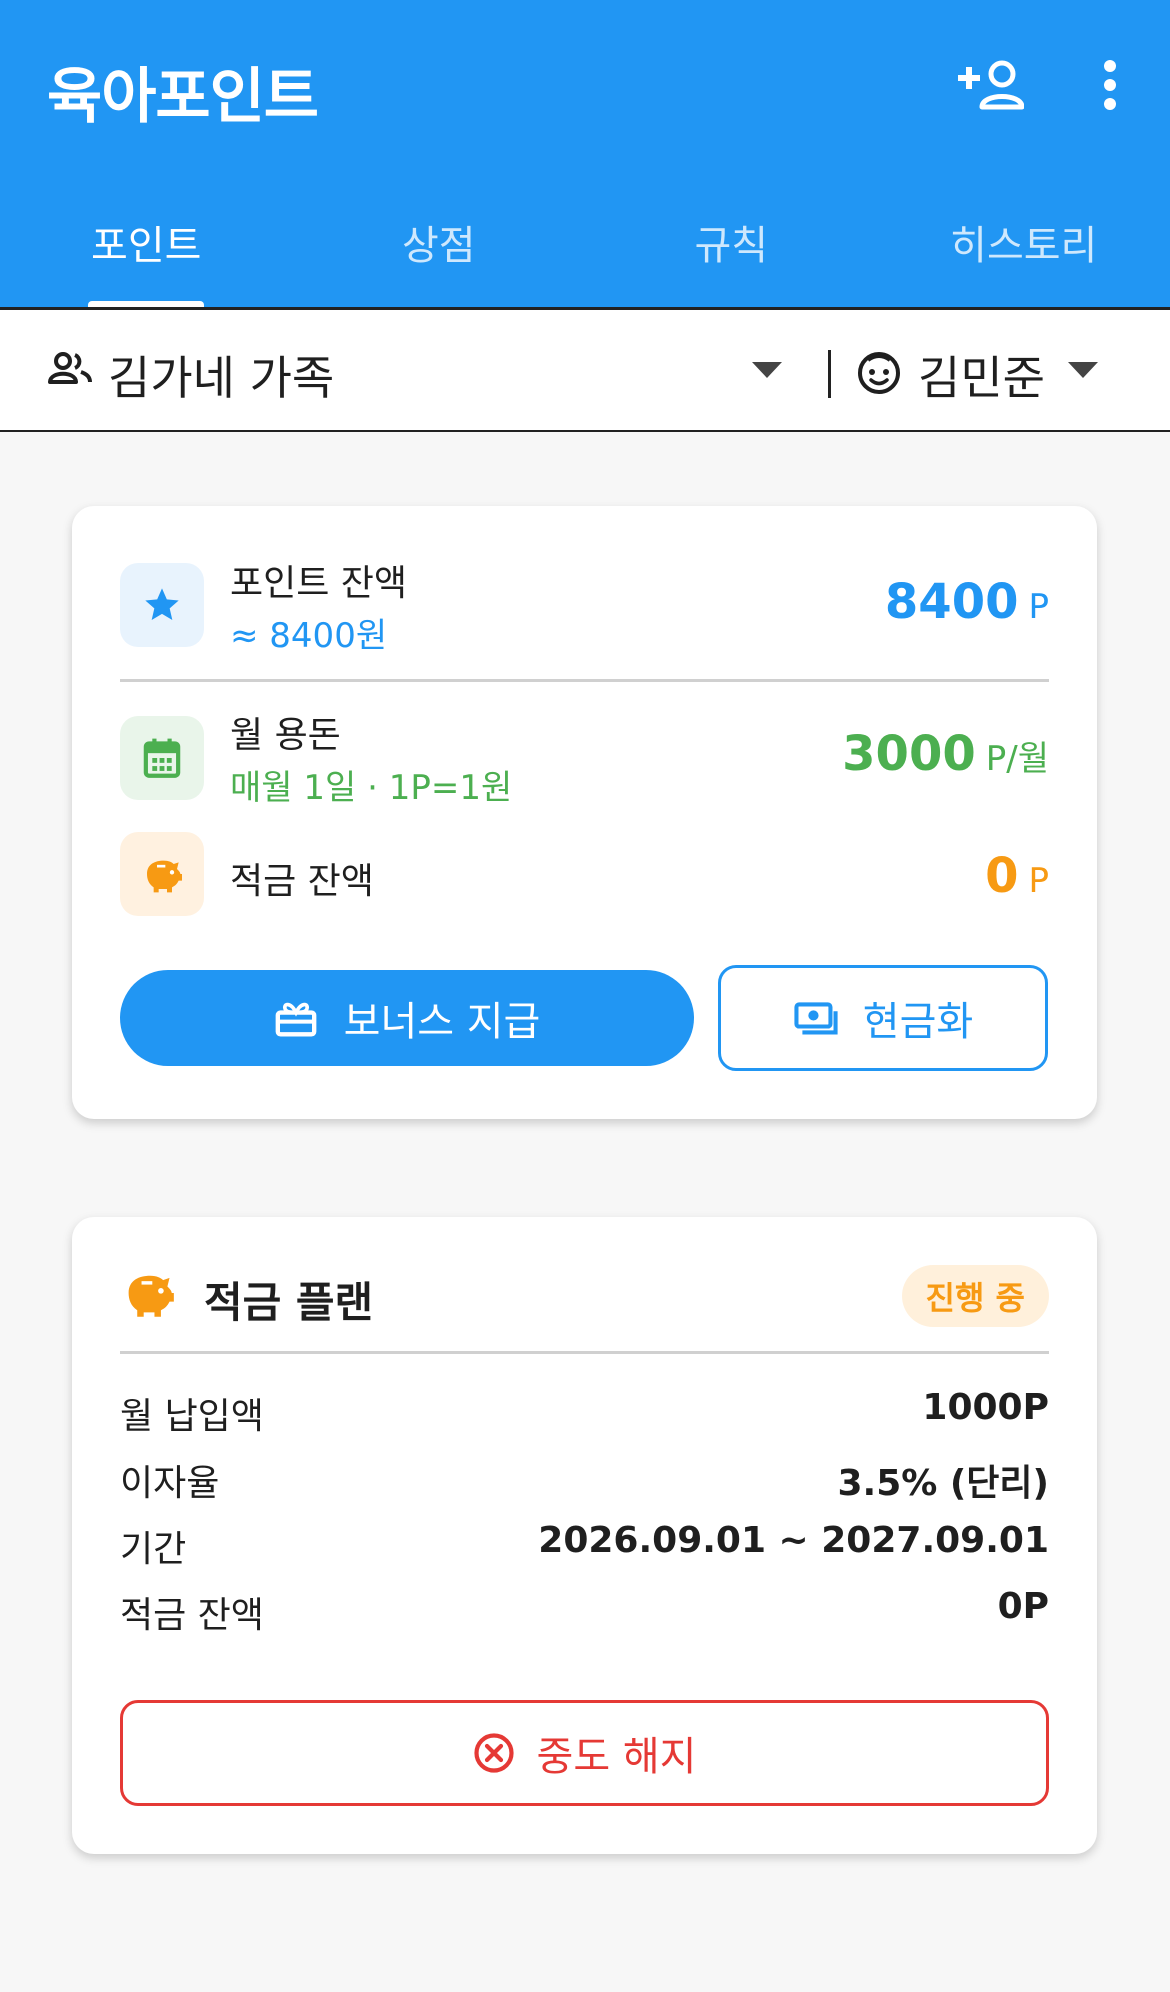 This screenshot has height=1992, width=1170. Describe the element at coordinates (1024, 252) in the screenshot. I see `tab-history: 히스토리` at that location.